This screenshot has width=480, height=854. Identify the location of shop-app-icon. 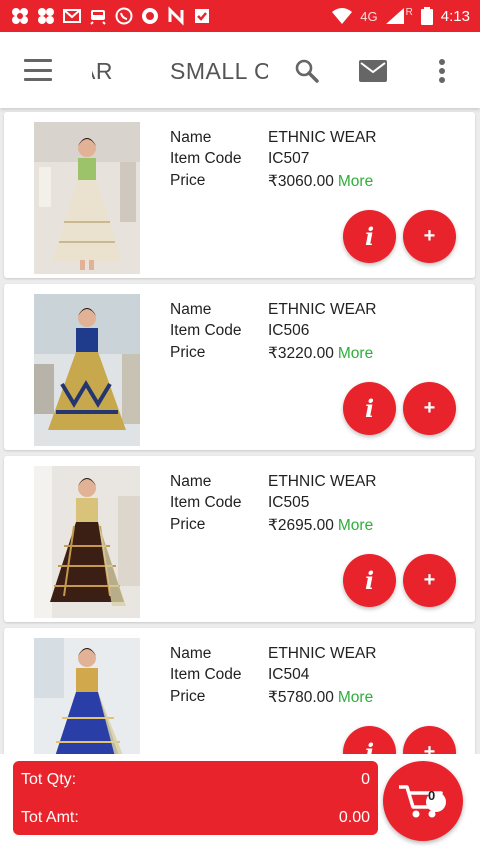
(46, 16).